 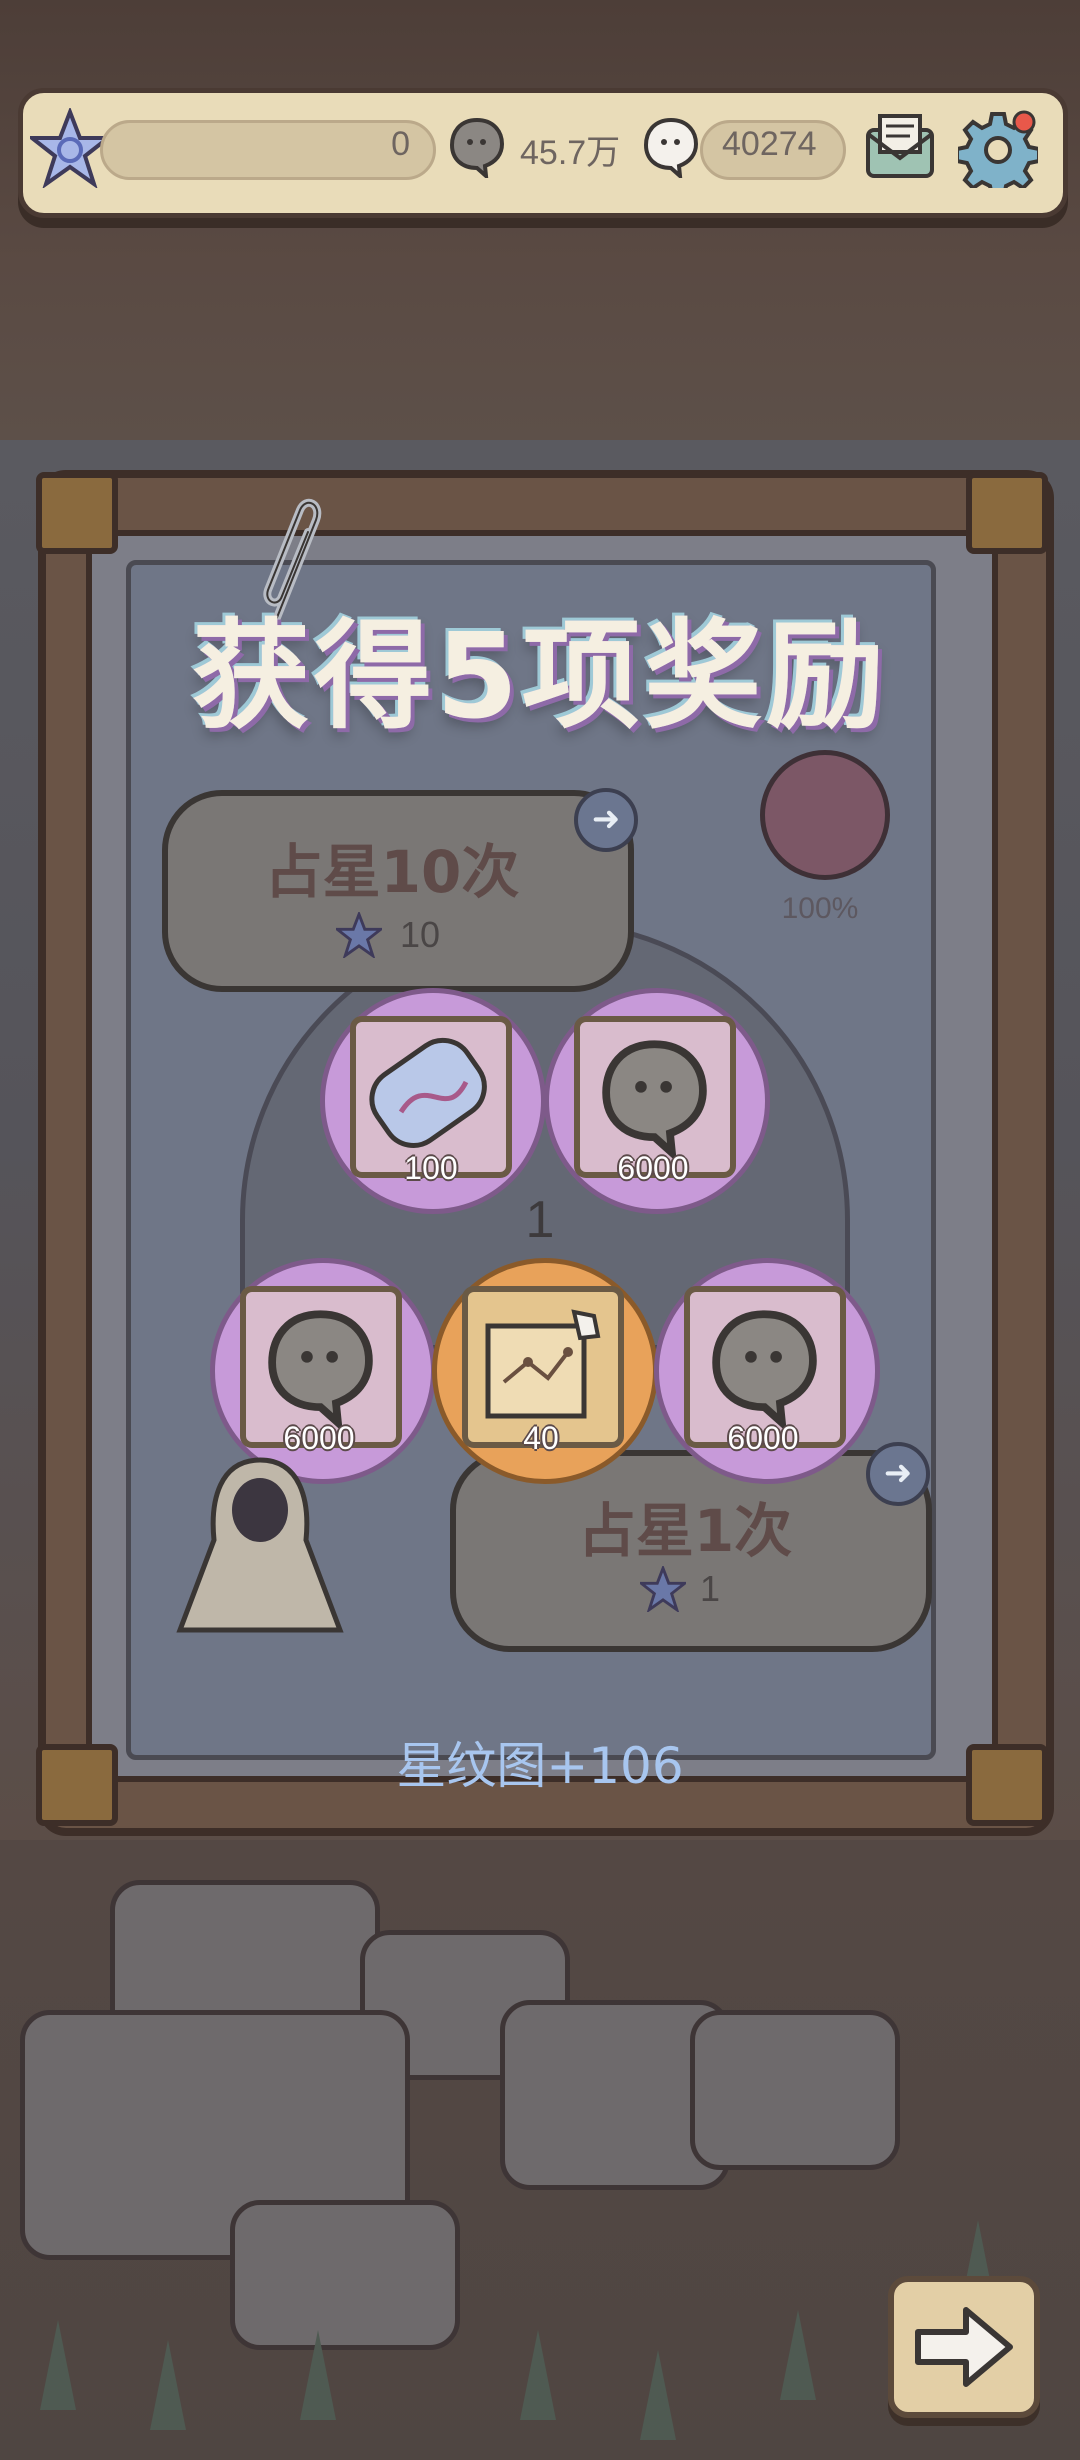 What do you see at coordinates (540, 676) in the screenshot?
I see `reward-title: 获得5项奖励` at bounding box center [540, 676].